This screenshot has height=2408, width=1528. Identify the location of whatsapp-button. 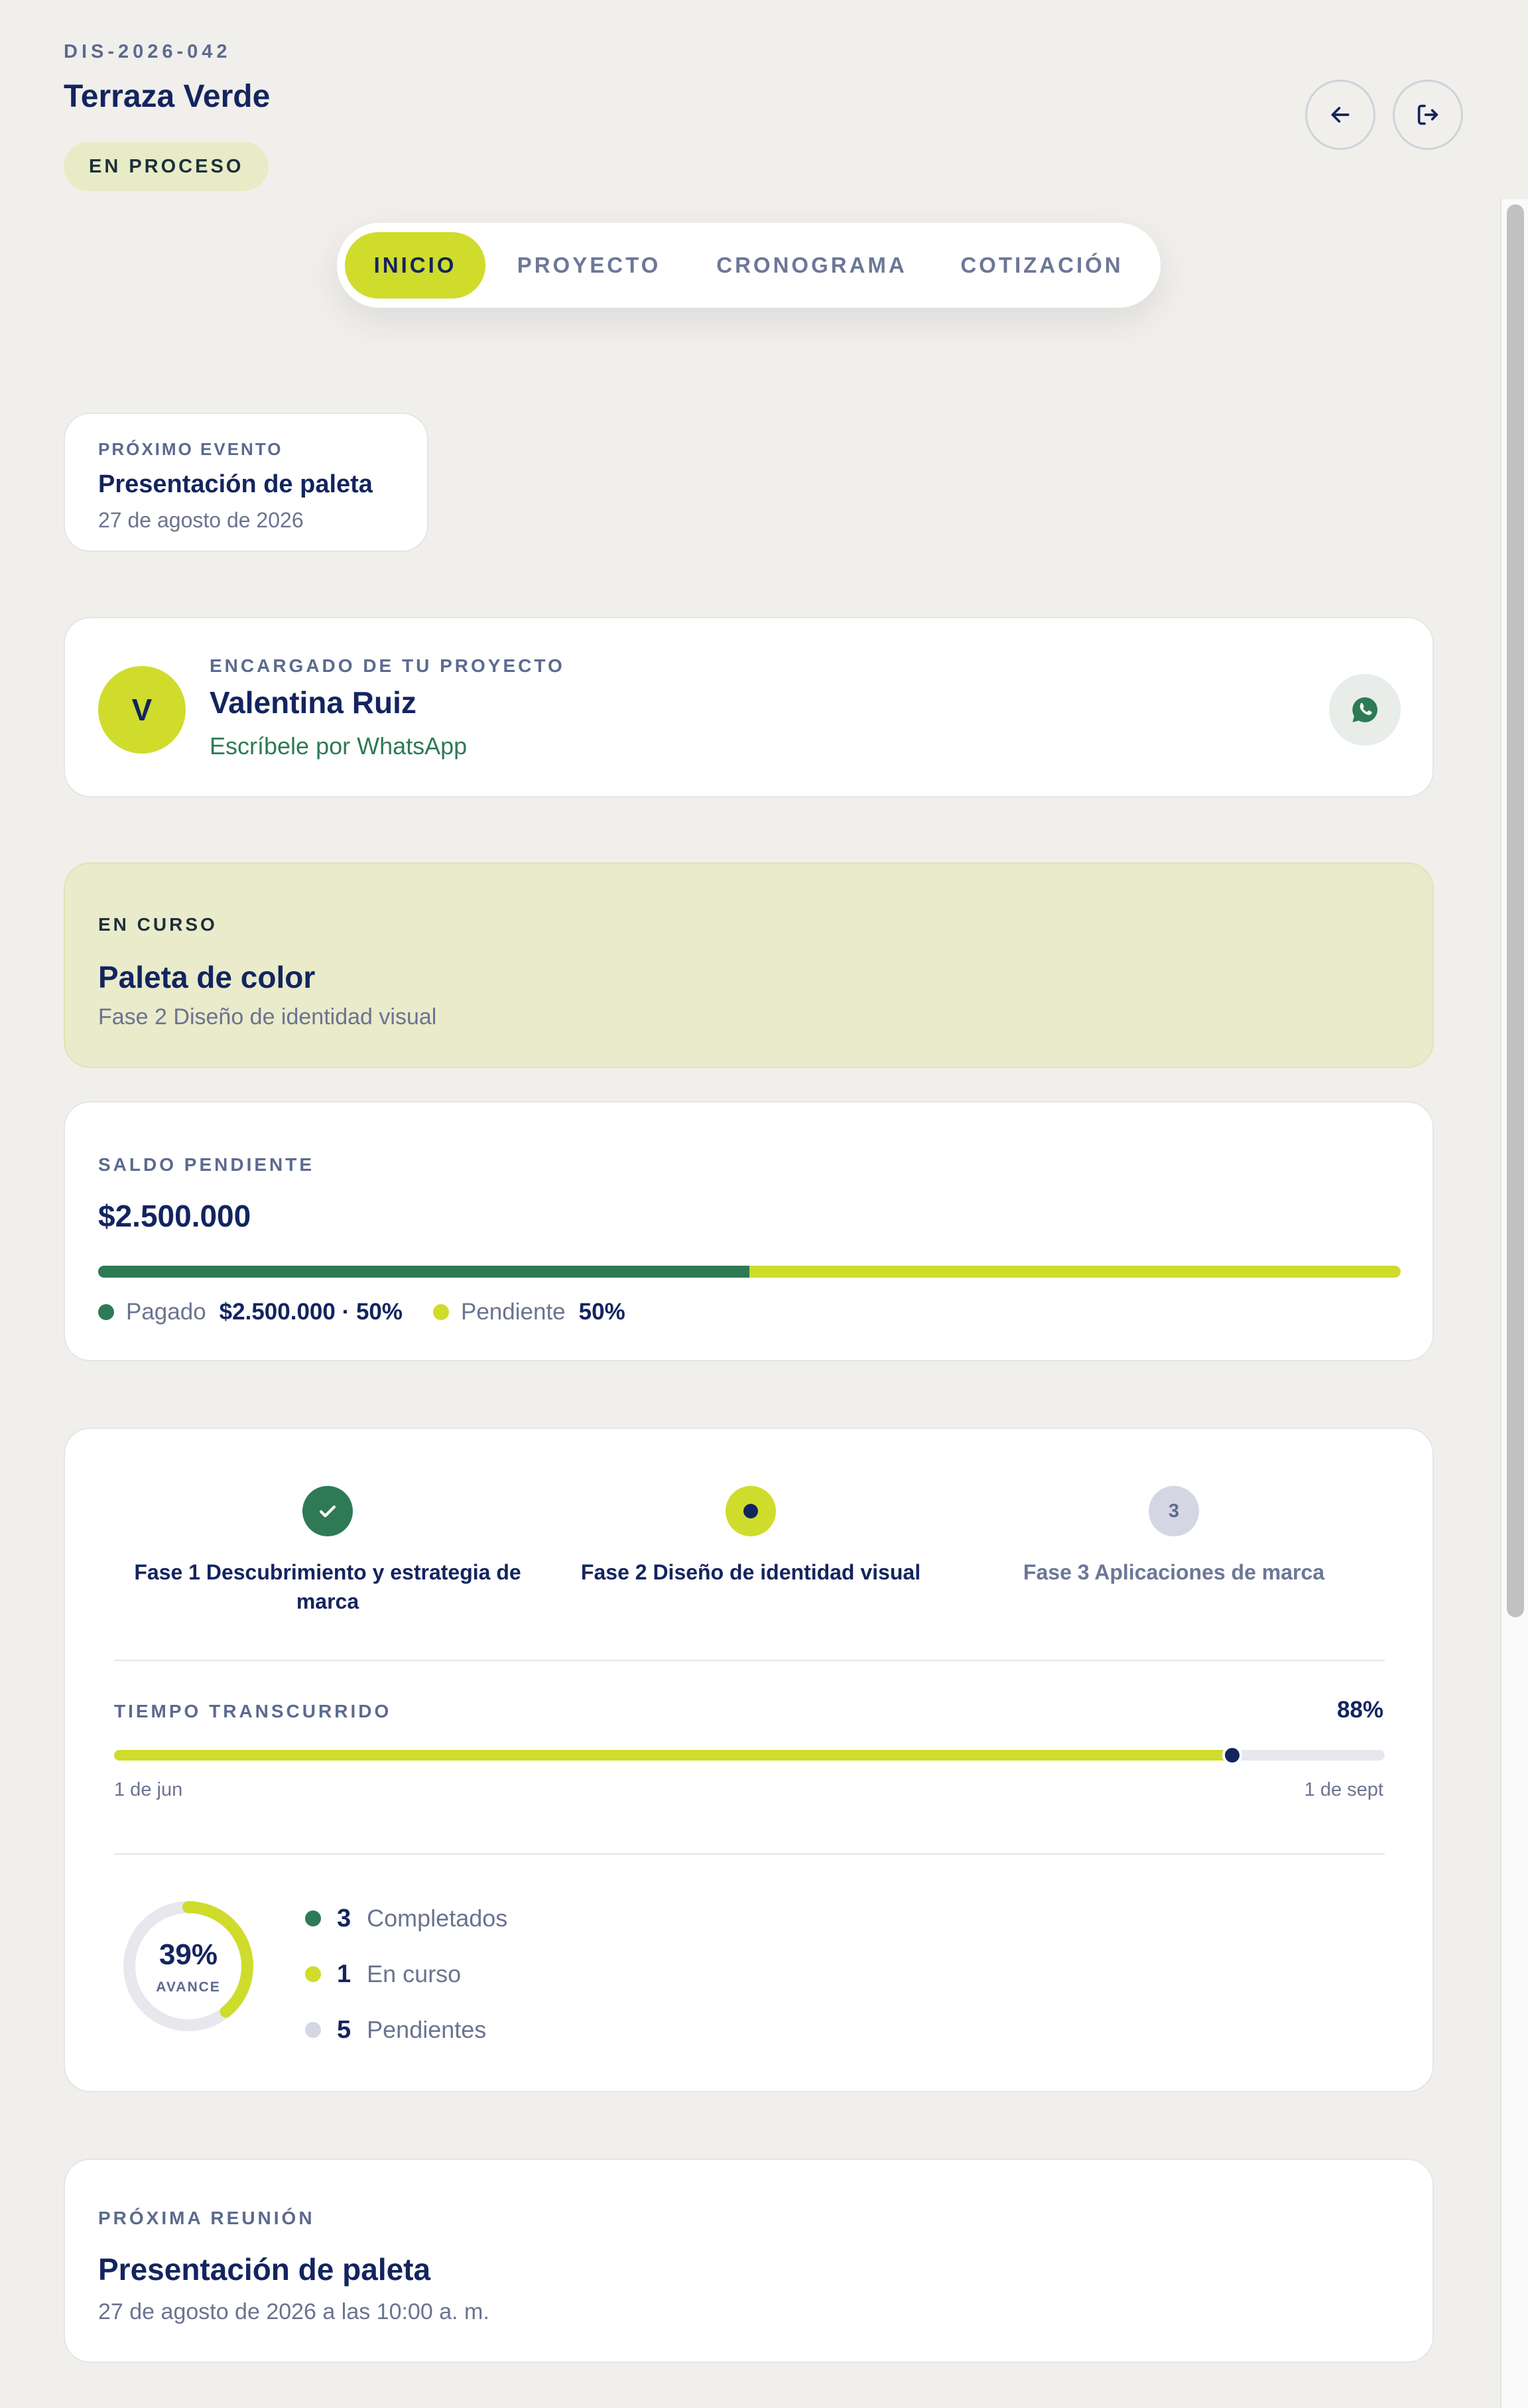
(1365, 710).